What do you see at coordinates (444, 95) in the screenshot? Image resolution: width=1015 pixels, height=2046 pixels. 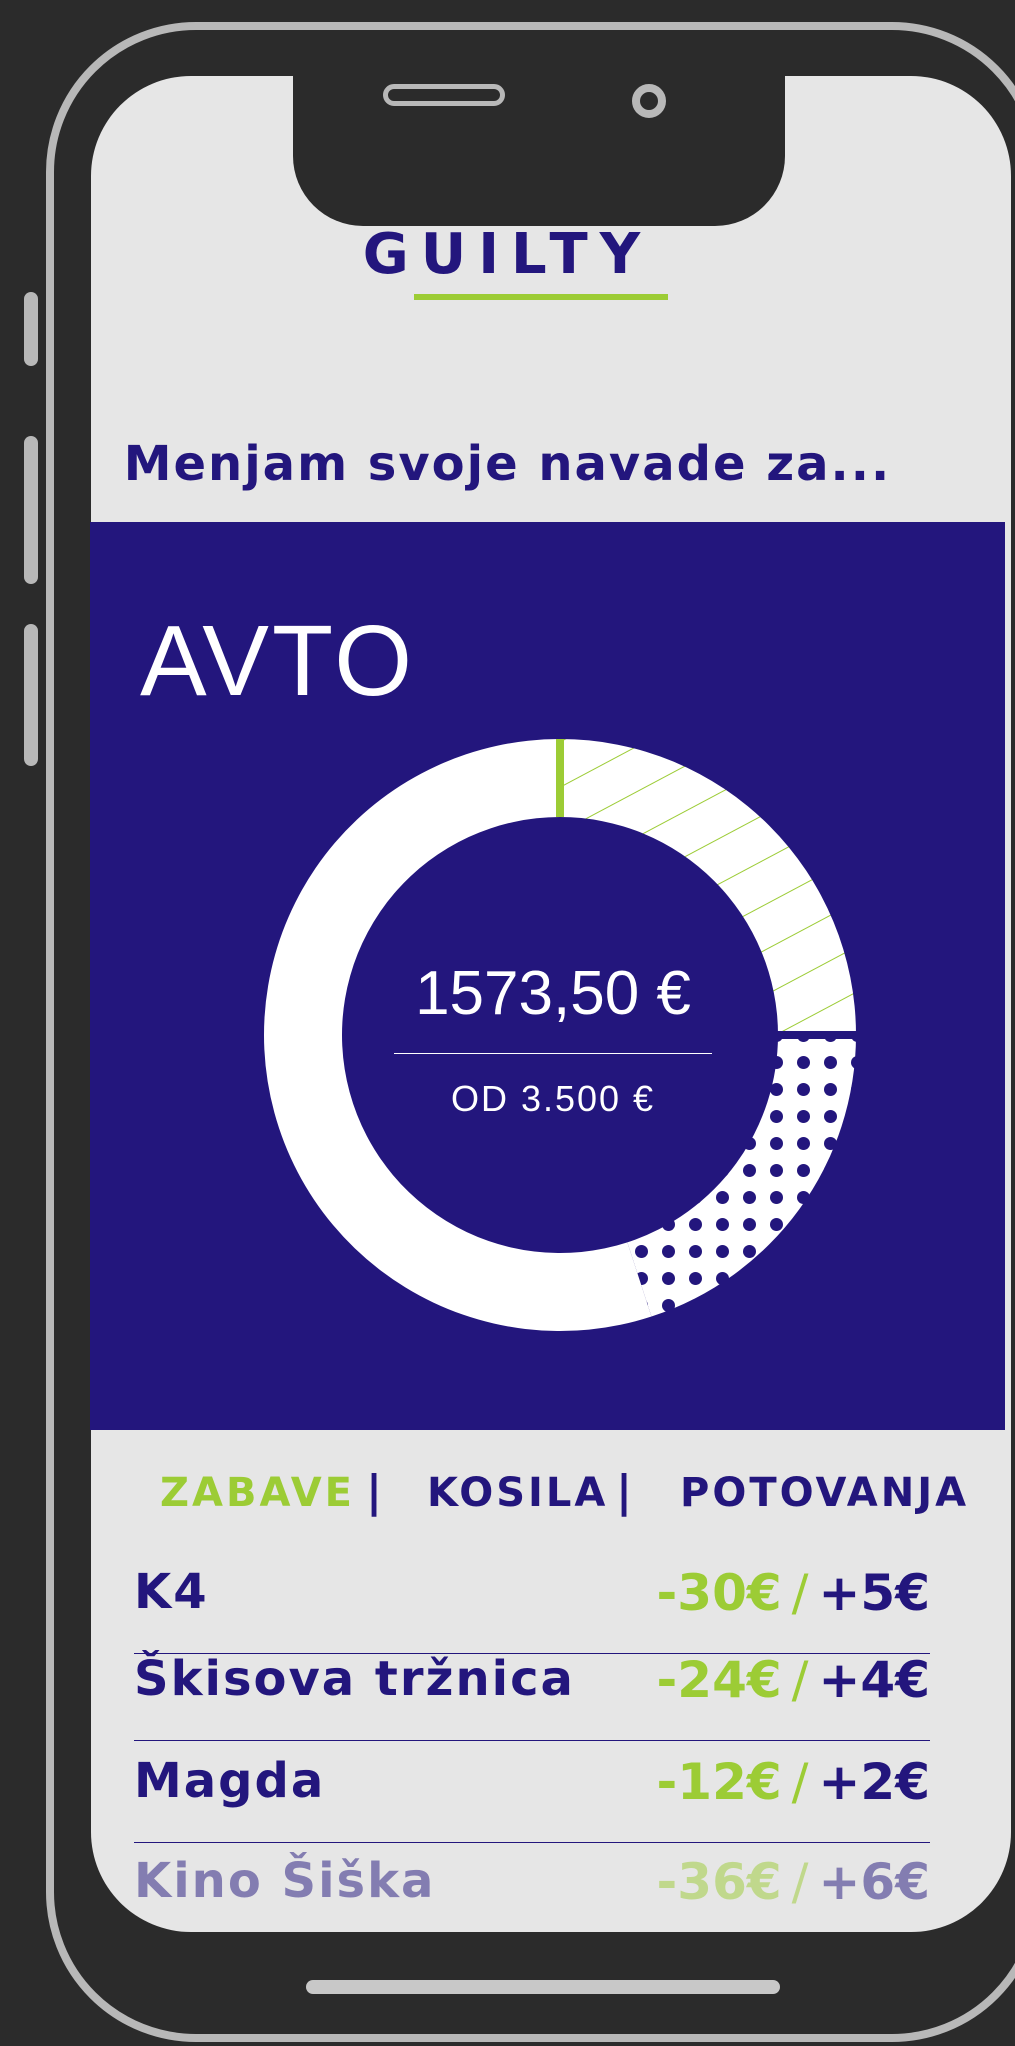 I see `speaker-grille` at bounding box center [444, 95].